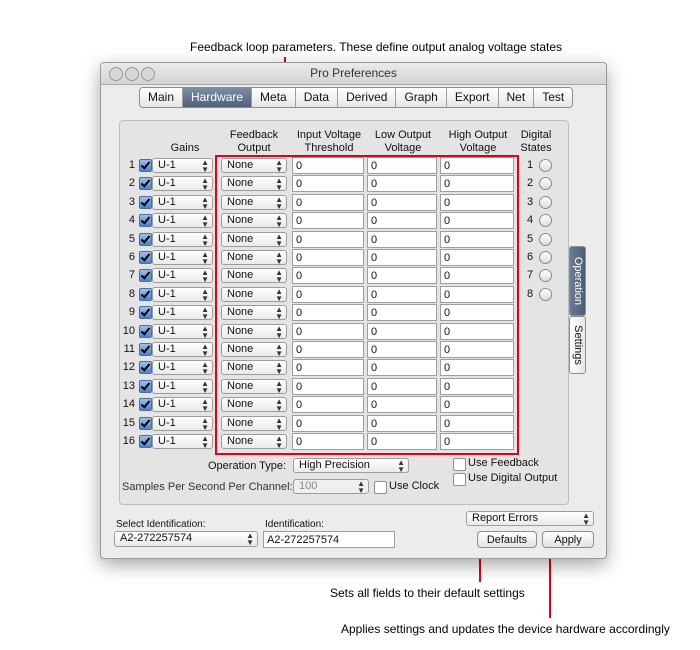  Describe the element at coordinates (459, 464) in the screenshot. I see `use-feedback-checkbox` at that location.